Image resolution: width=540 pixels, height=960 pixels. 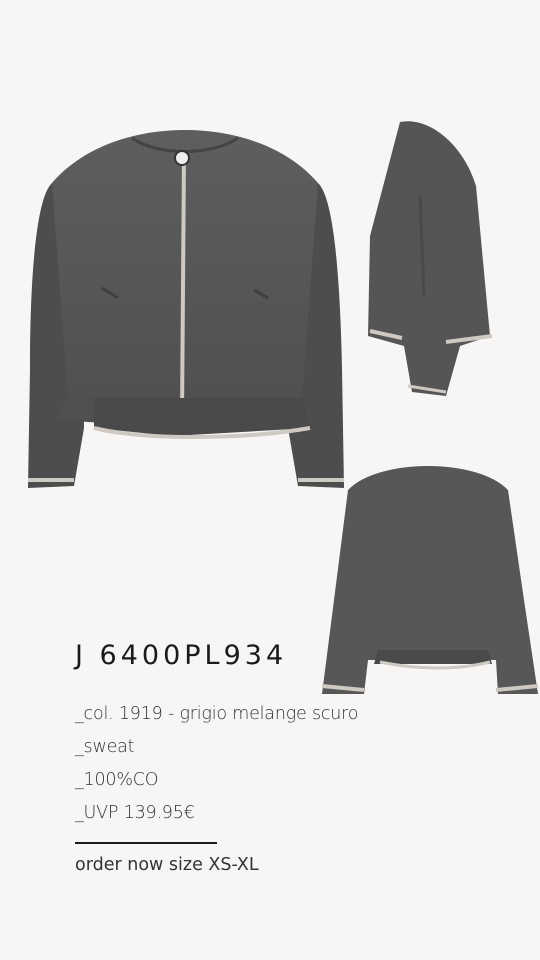 What do you see at coordinates (146, 843) in the screenshot?
I see `divider` at bounding box center [146, 843].